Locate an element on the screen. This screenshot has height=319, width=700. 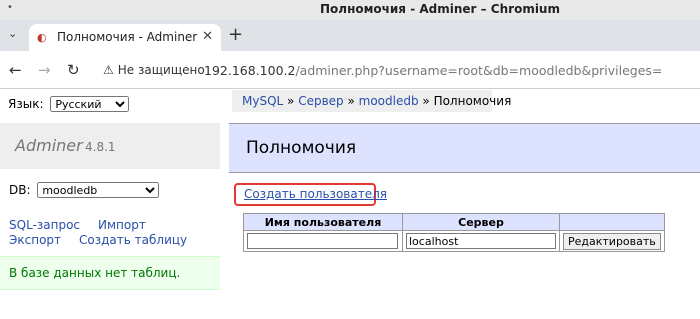
cell-server is located at coordinates (481, 241).